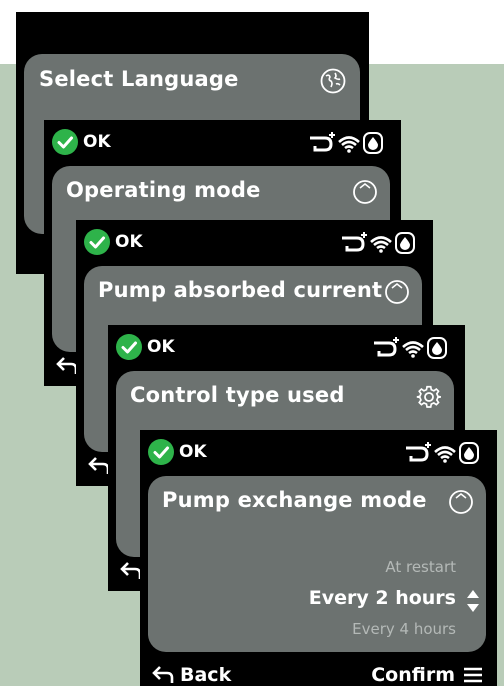 Image resolution: width=504 pixels, height=686 pixels. What do you see at coordinates (420, 567) in the screenshot?
I see `option-previous: At restart` at bounding box center [420, 567].